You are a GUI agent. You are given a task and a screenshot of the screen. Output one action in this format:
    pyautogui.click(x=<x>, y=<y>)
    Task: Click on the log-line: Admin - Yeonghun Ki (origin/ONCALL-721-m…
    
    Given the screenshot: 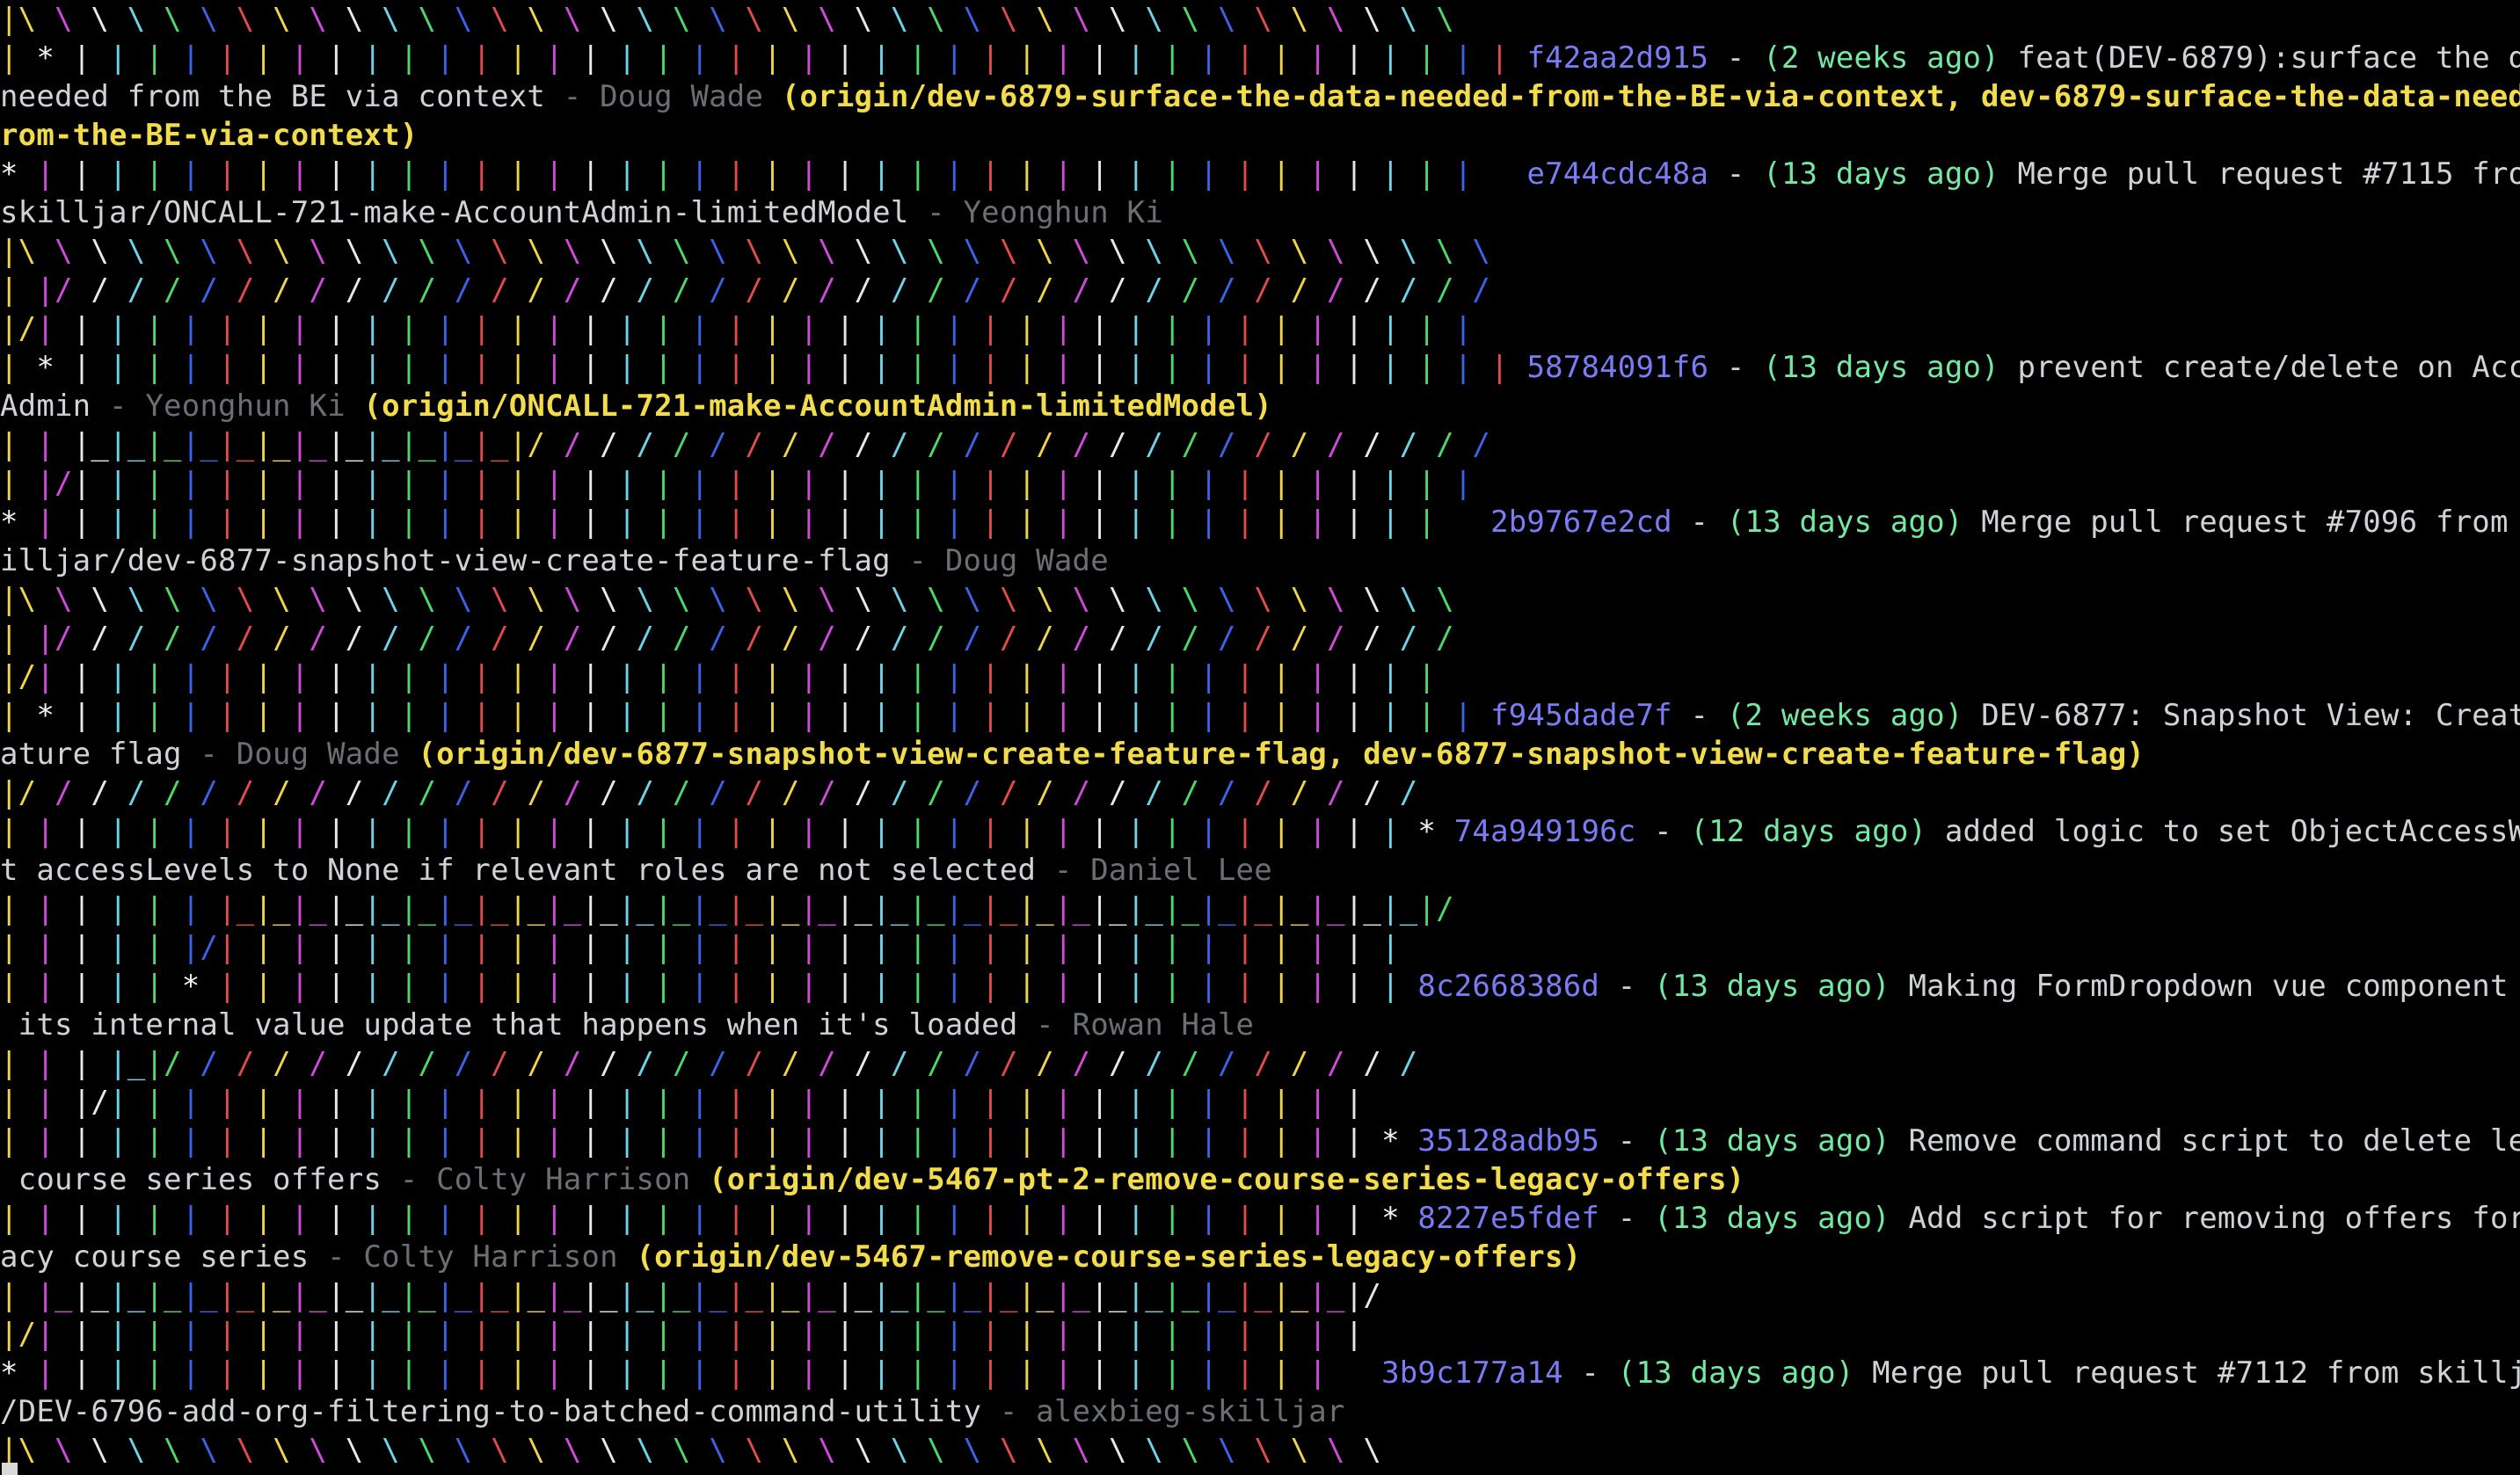 What is the action you would take?
    pyautogui.click(x=1260, y=406)
    